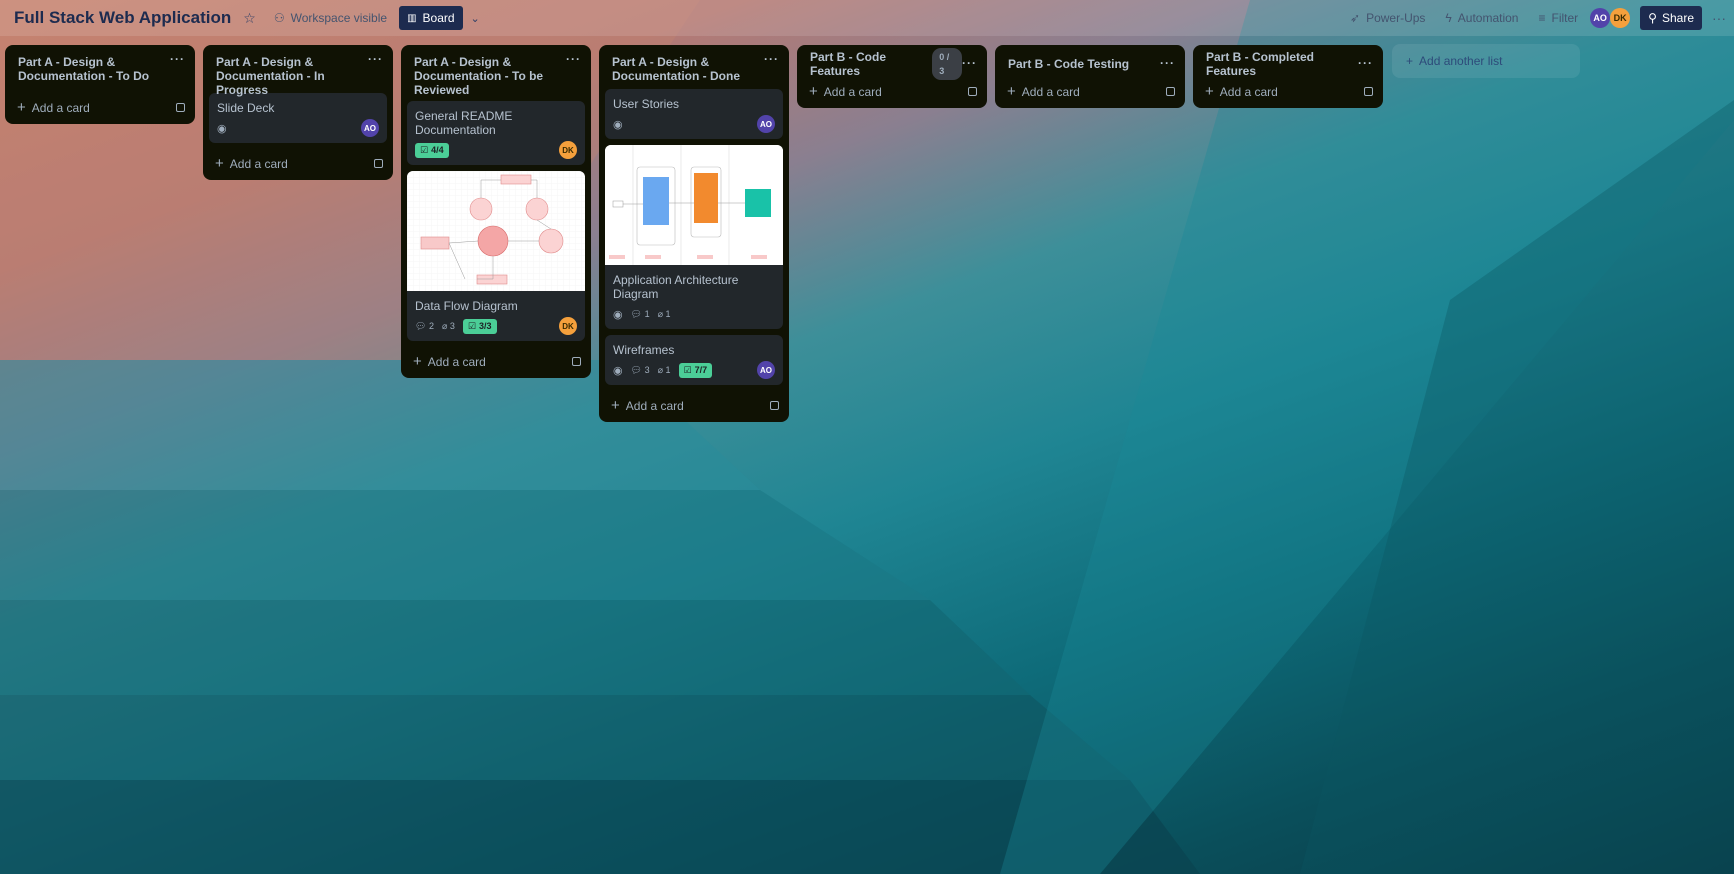 This screenshot has width=1734, height=874. Describe the element at coordinates (1387, 18) in the screenshot. I see `power-ups-button: ➶ Power-Ups` at that location.